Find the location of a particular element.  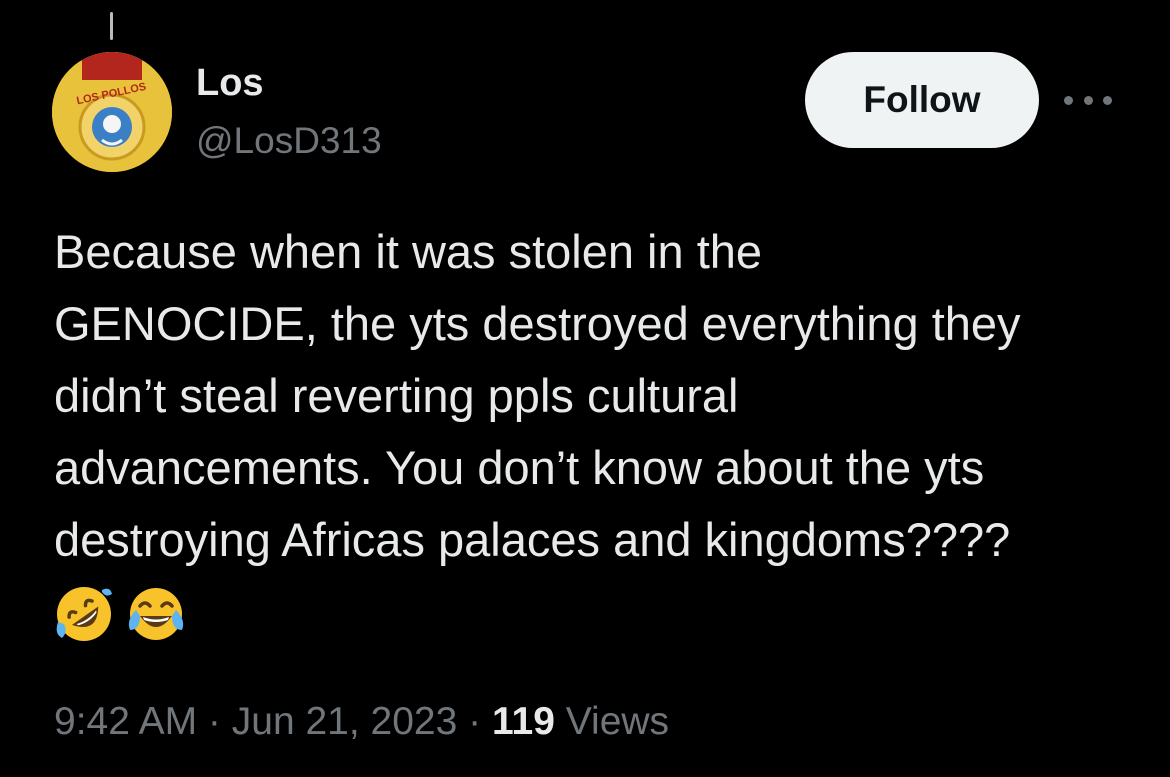

rolling-on-floor-laughing-icon is located at coordinates (84, 614).